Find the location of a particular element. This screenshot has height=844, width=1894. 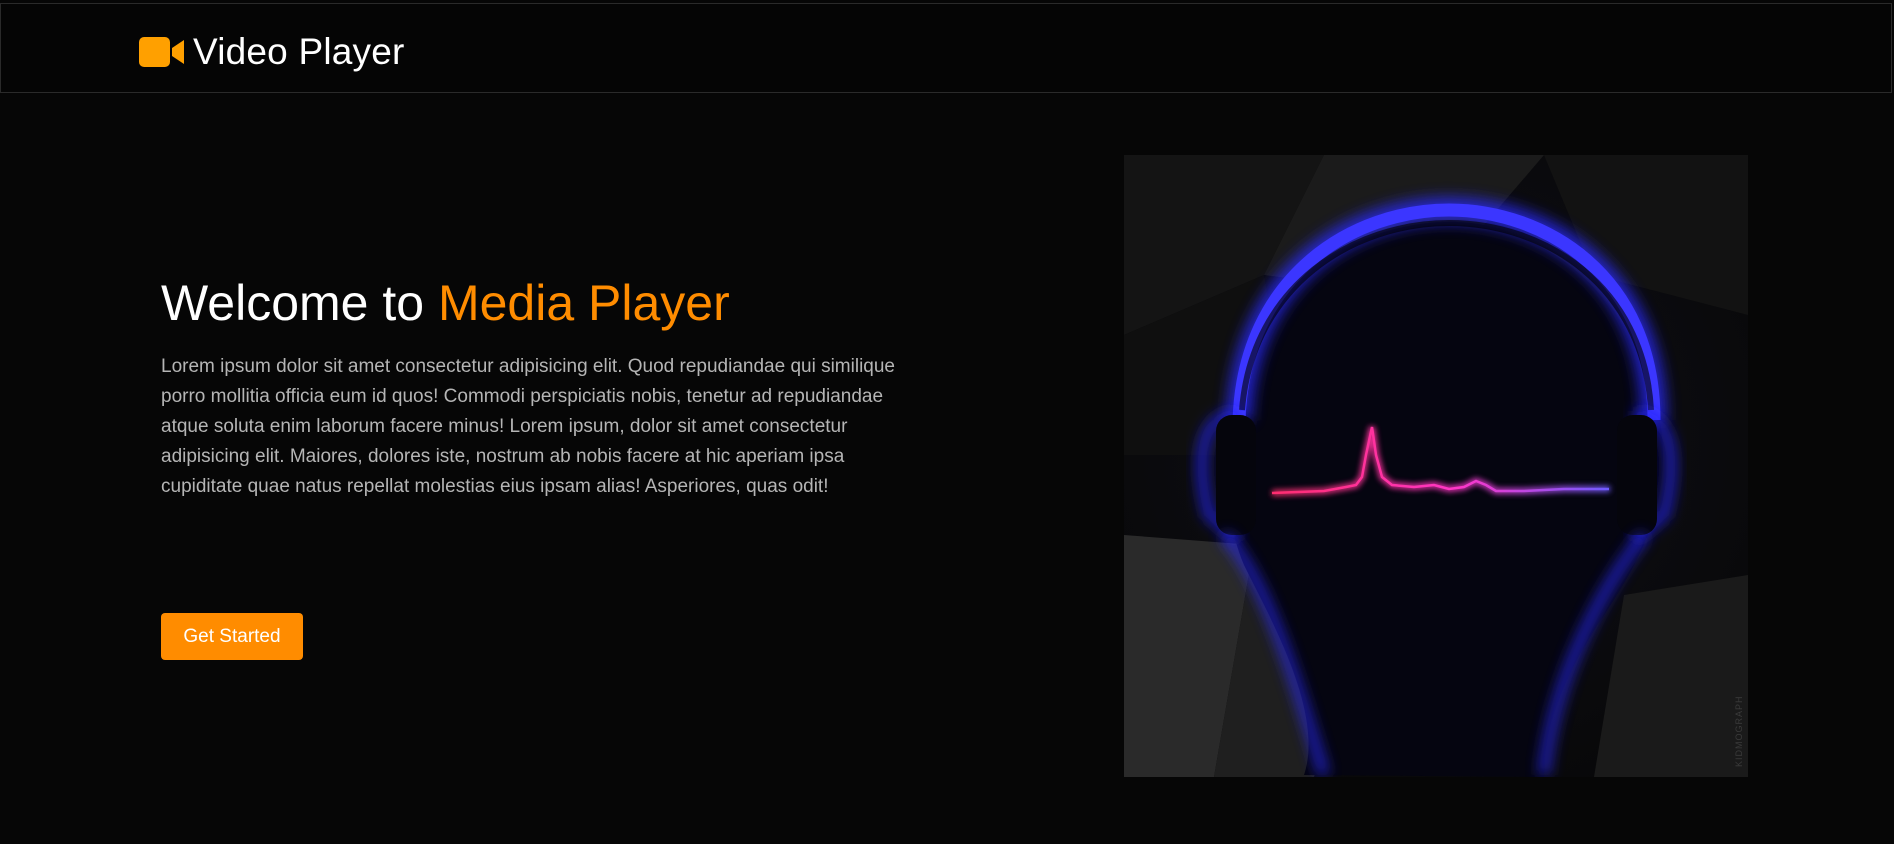

navbar: Video Player is located at coordinates (946, 48).